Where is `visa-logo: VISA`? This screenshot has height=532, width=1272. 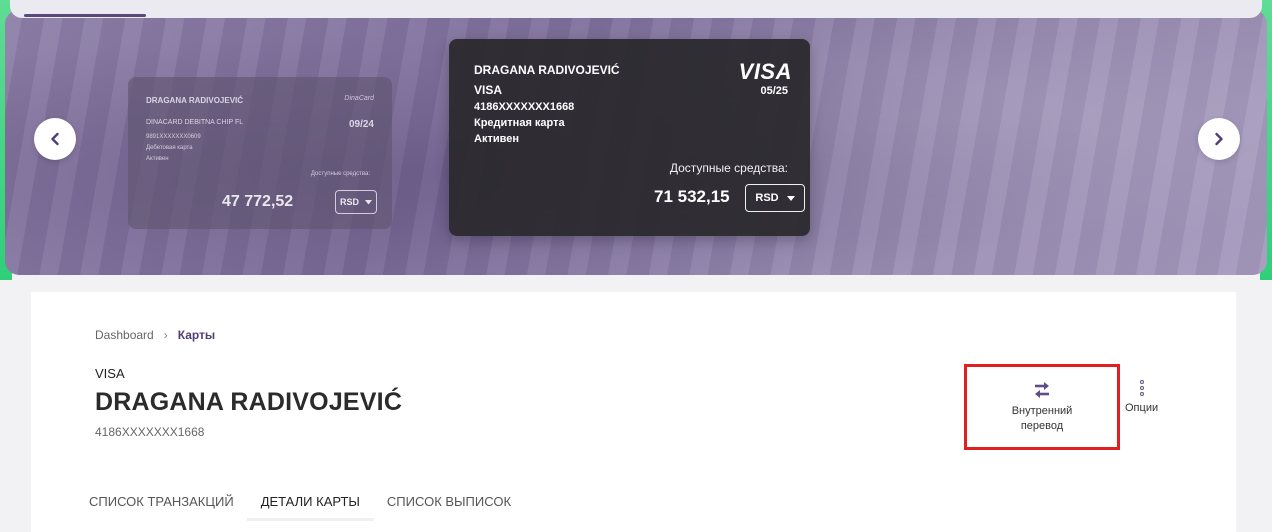 visa-logo: VISA is located at coordinates (765, 71).